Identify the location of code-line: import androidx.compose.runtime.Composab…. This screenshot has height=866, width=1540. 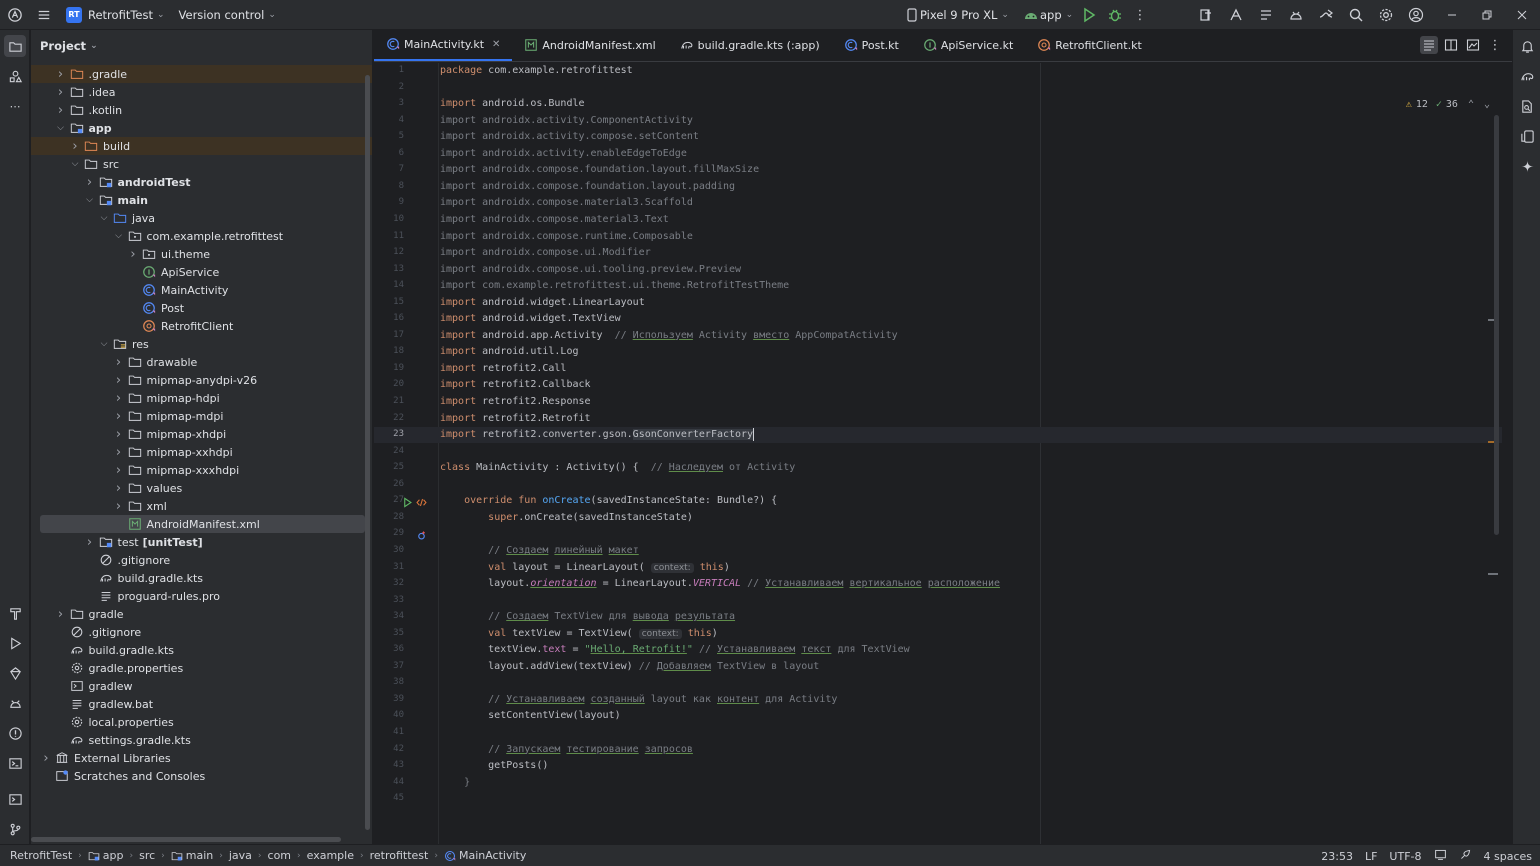
(566, 237).